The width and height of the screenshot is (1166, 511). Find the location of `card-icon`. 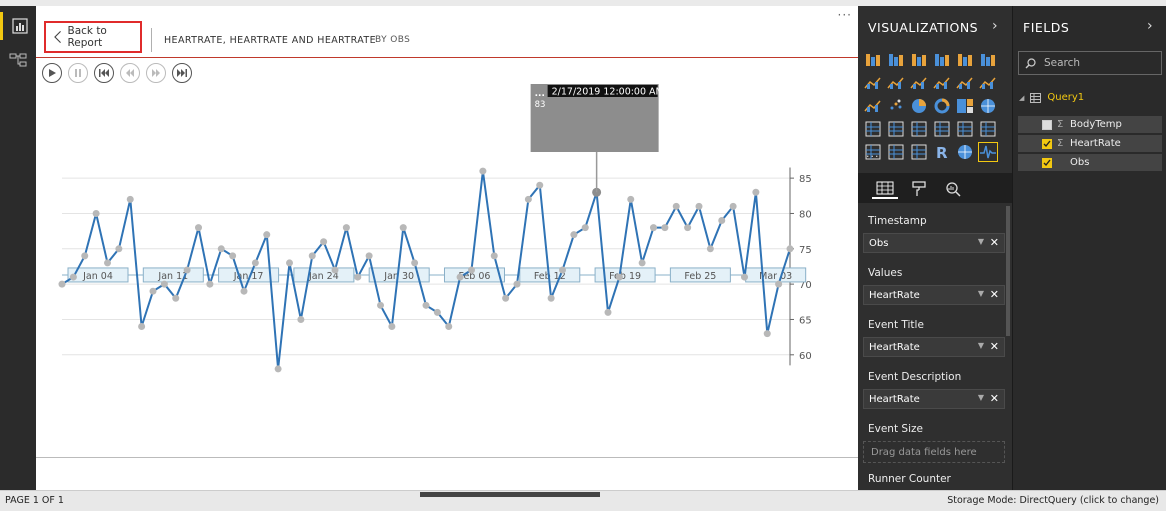

card-icon is located at coordinates (942, 129).